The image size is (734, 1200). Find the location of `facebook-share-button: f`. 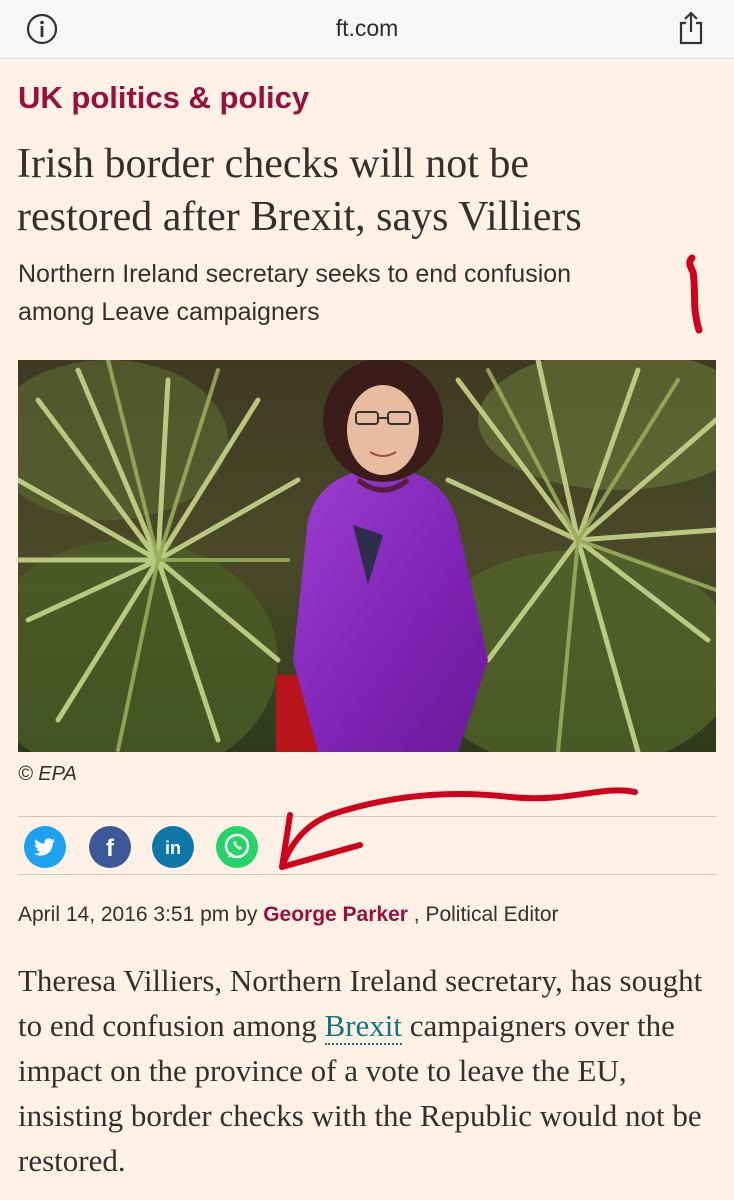

facebook-share-button: f is located at coordinates (110, 847).